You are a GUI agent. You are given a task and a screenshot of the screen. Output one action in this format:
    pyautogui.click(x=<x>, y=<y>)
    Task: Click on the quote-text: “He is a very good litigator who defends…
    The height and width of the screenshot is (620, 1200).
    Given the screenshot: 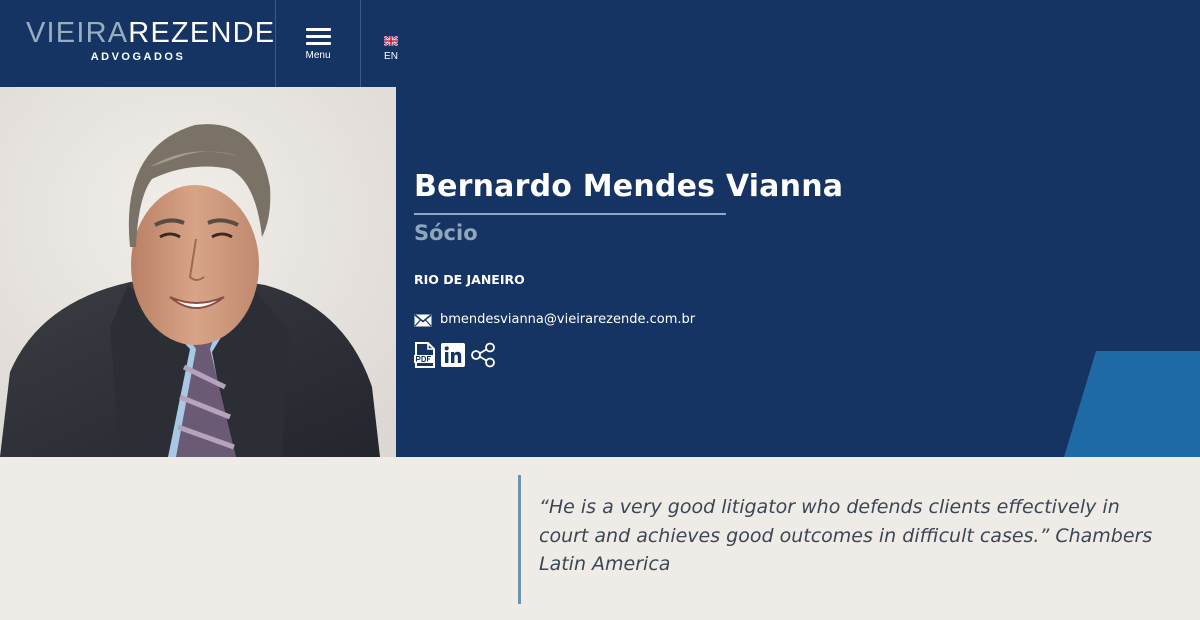 What is the action you would take?
    pyautogui.click(x=846, y=535)
    